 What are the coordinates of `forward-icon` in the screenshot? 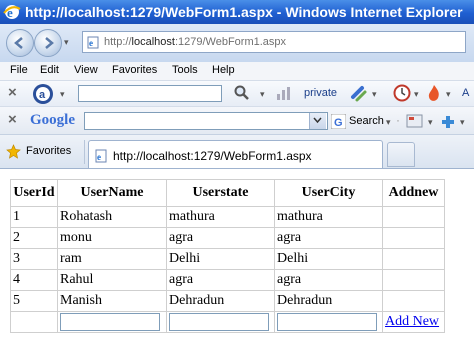 It's located at (49, 43).